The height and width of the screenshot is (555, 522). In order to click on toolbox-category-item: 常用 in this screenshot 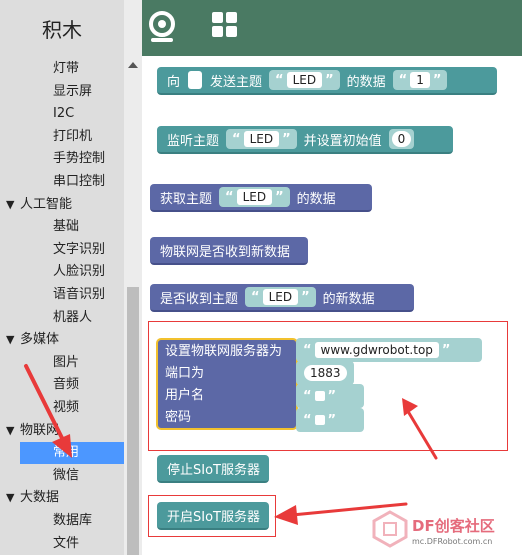, I will do `click(72, 453)`.